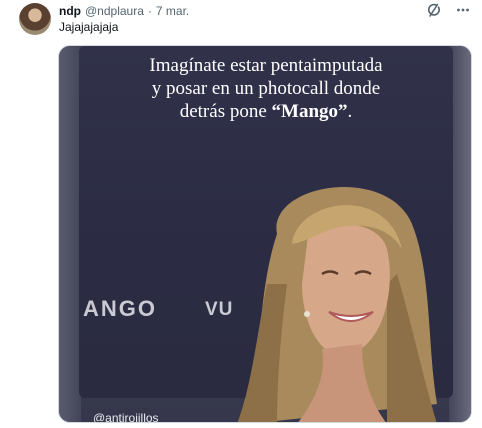 This screenshot has width=482, height=428. Describe the element at coordinates (448, 10) in the screenshot. I see `tweet-actions` at that location.